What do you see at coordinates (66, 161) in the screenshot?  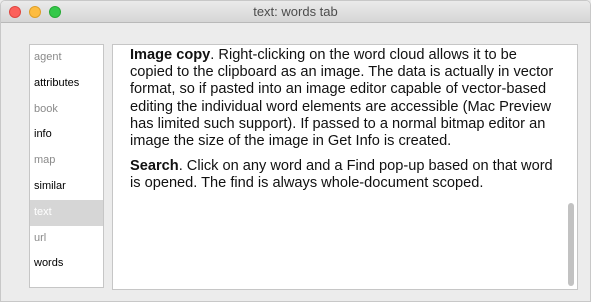 I see `tab-map: map` at bounding box center [66, 161].